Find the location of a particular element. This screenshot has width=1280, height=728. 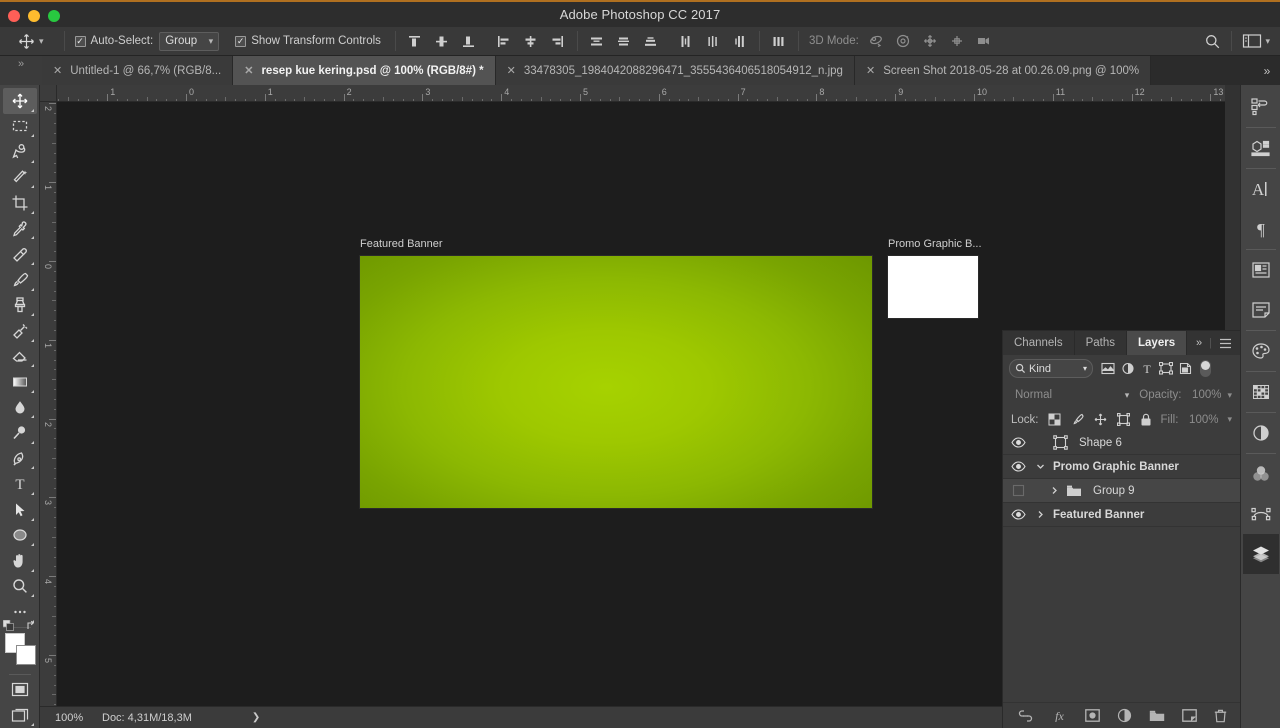

healing-brush-tool is located at coordinates (20, 254).